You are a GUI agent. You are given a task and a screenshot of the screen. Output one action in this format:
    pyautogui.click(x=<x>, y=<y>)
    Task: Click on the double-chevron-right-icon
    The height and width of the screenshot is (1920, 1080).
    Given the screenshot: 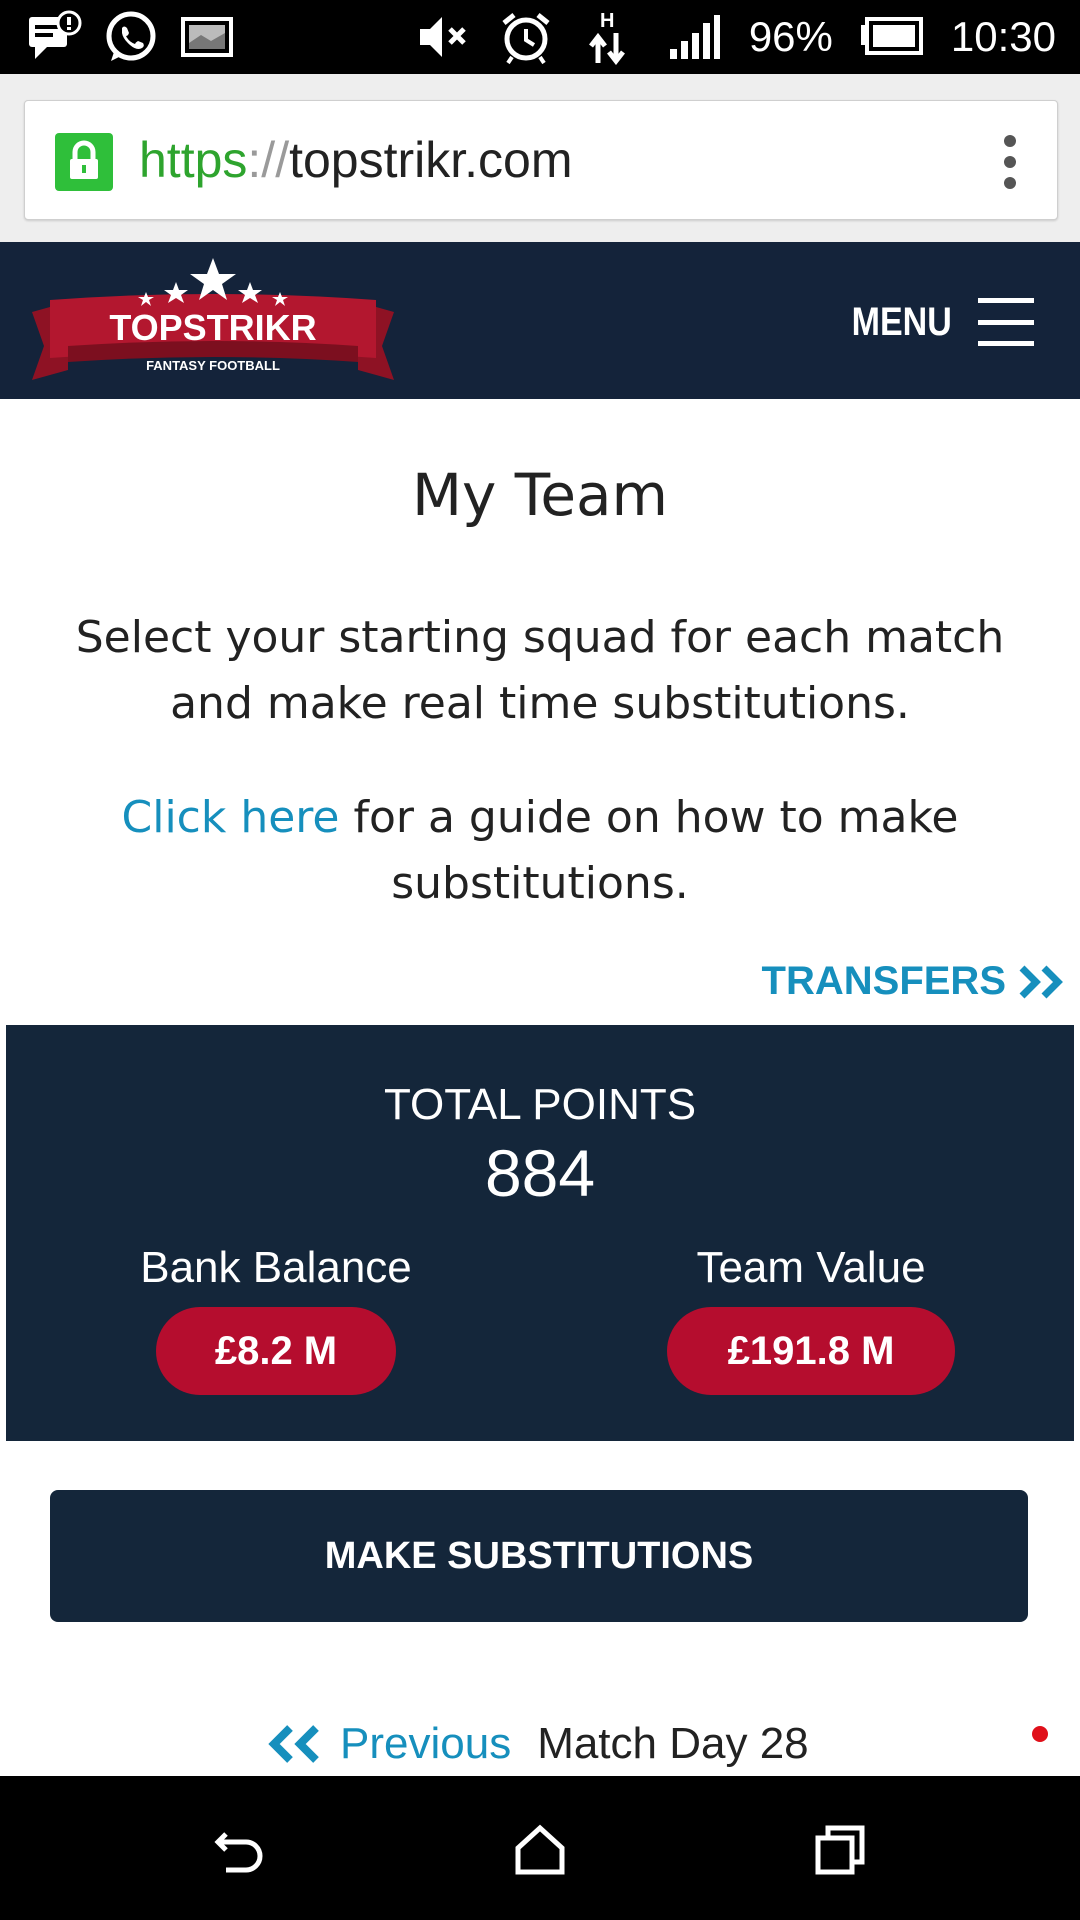 What is the action you would take?
    pyautogui.click(x=1041, y=981)
    